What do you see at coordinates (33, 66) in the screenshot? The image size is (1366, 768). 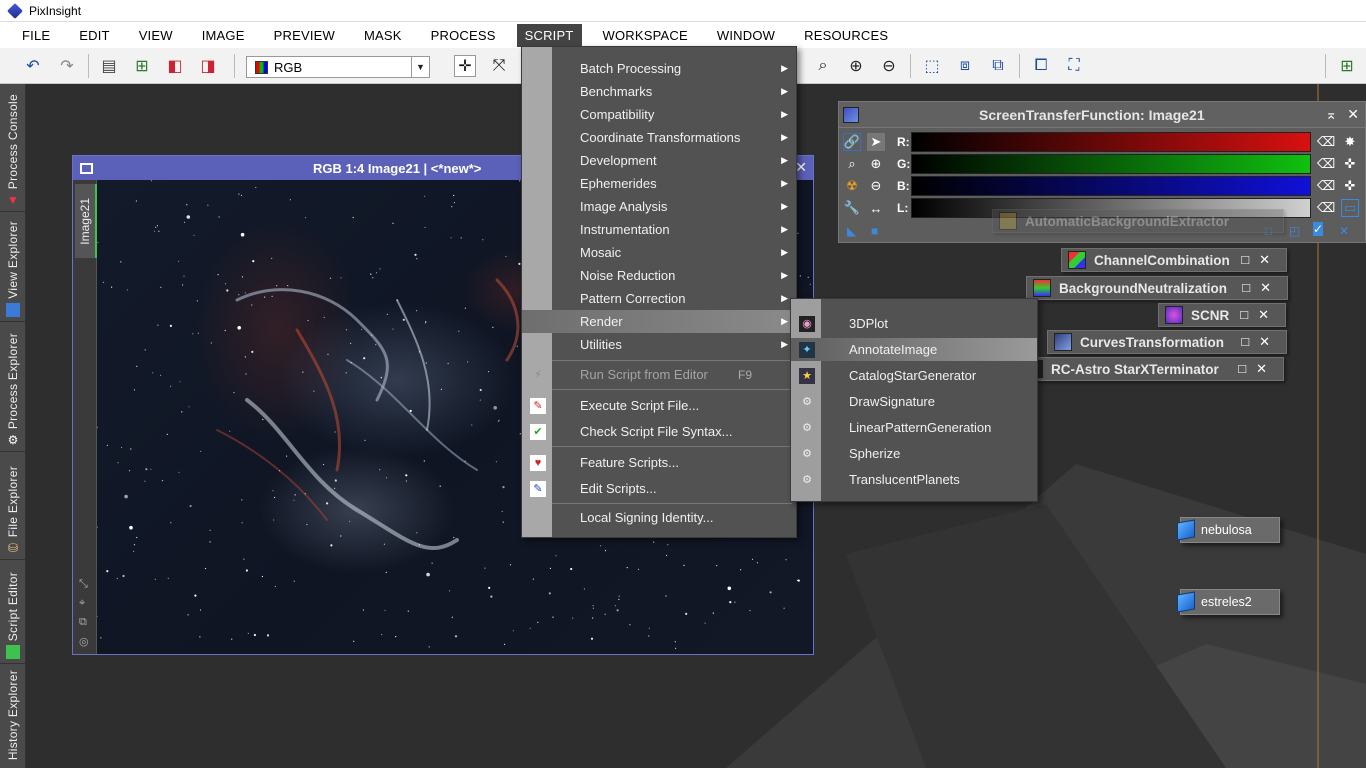 I see `undo-icon: ↶` at bounding box center [33, 66].